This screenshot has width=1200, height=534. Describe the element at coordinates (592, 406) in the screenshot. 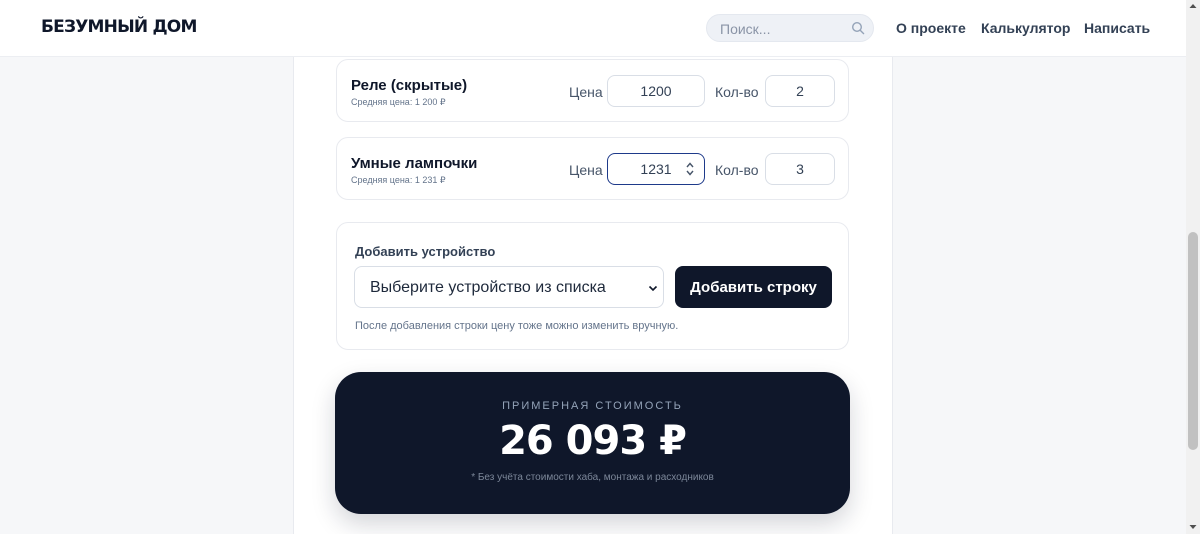

I see `total-cost-label: ПРИМЕРНАЯ СТОИМОСТЬ` at that location.